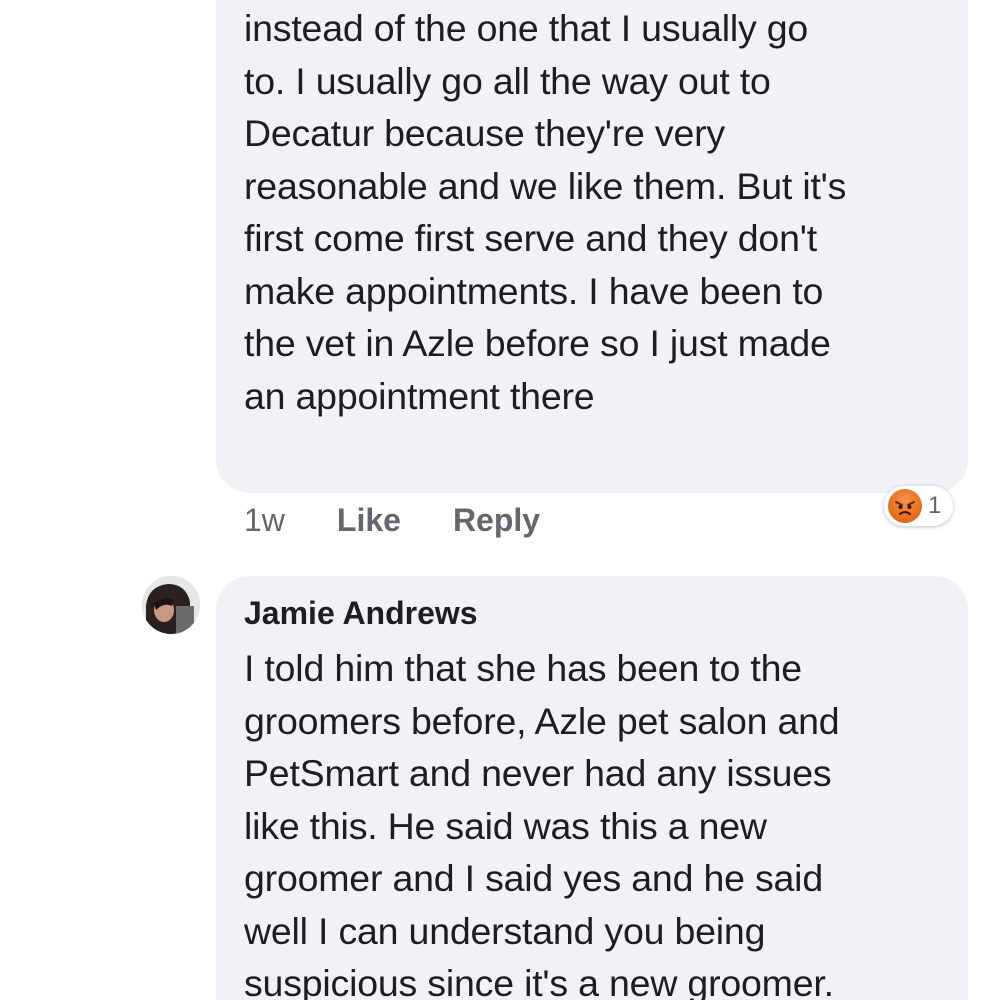 The image size is (1000, 1000). Describe the element at coordinates (905, 506) in the screenshot. I see `angry-reaction-icon` at that location.